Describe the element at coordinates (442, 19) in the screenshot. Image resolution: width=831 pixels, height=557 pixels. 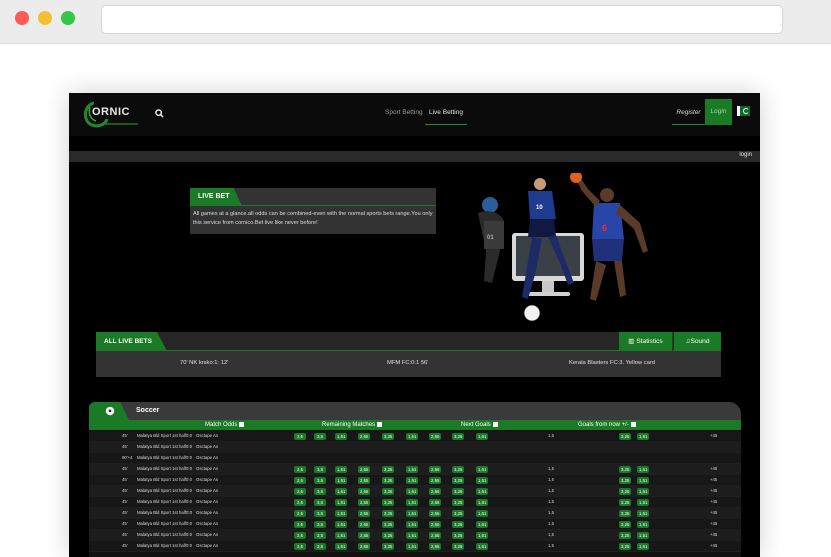
I see `address-bar` at that location.